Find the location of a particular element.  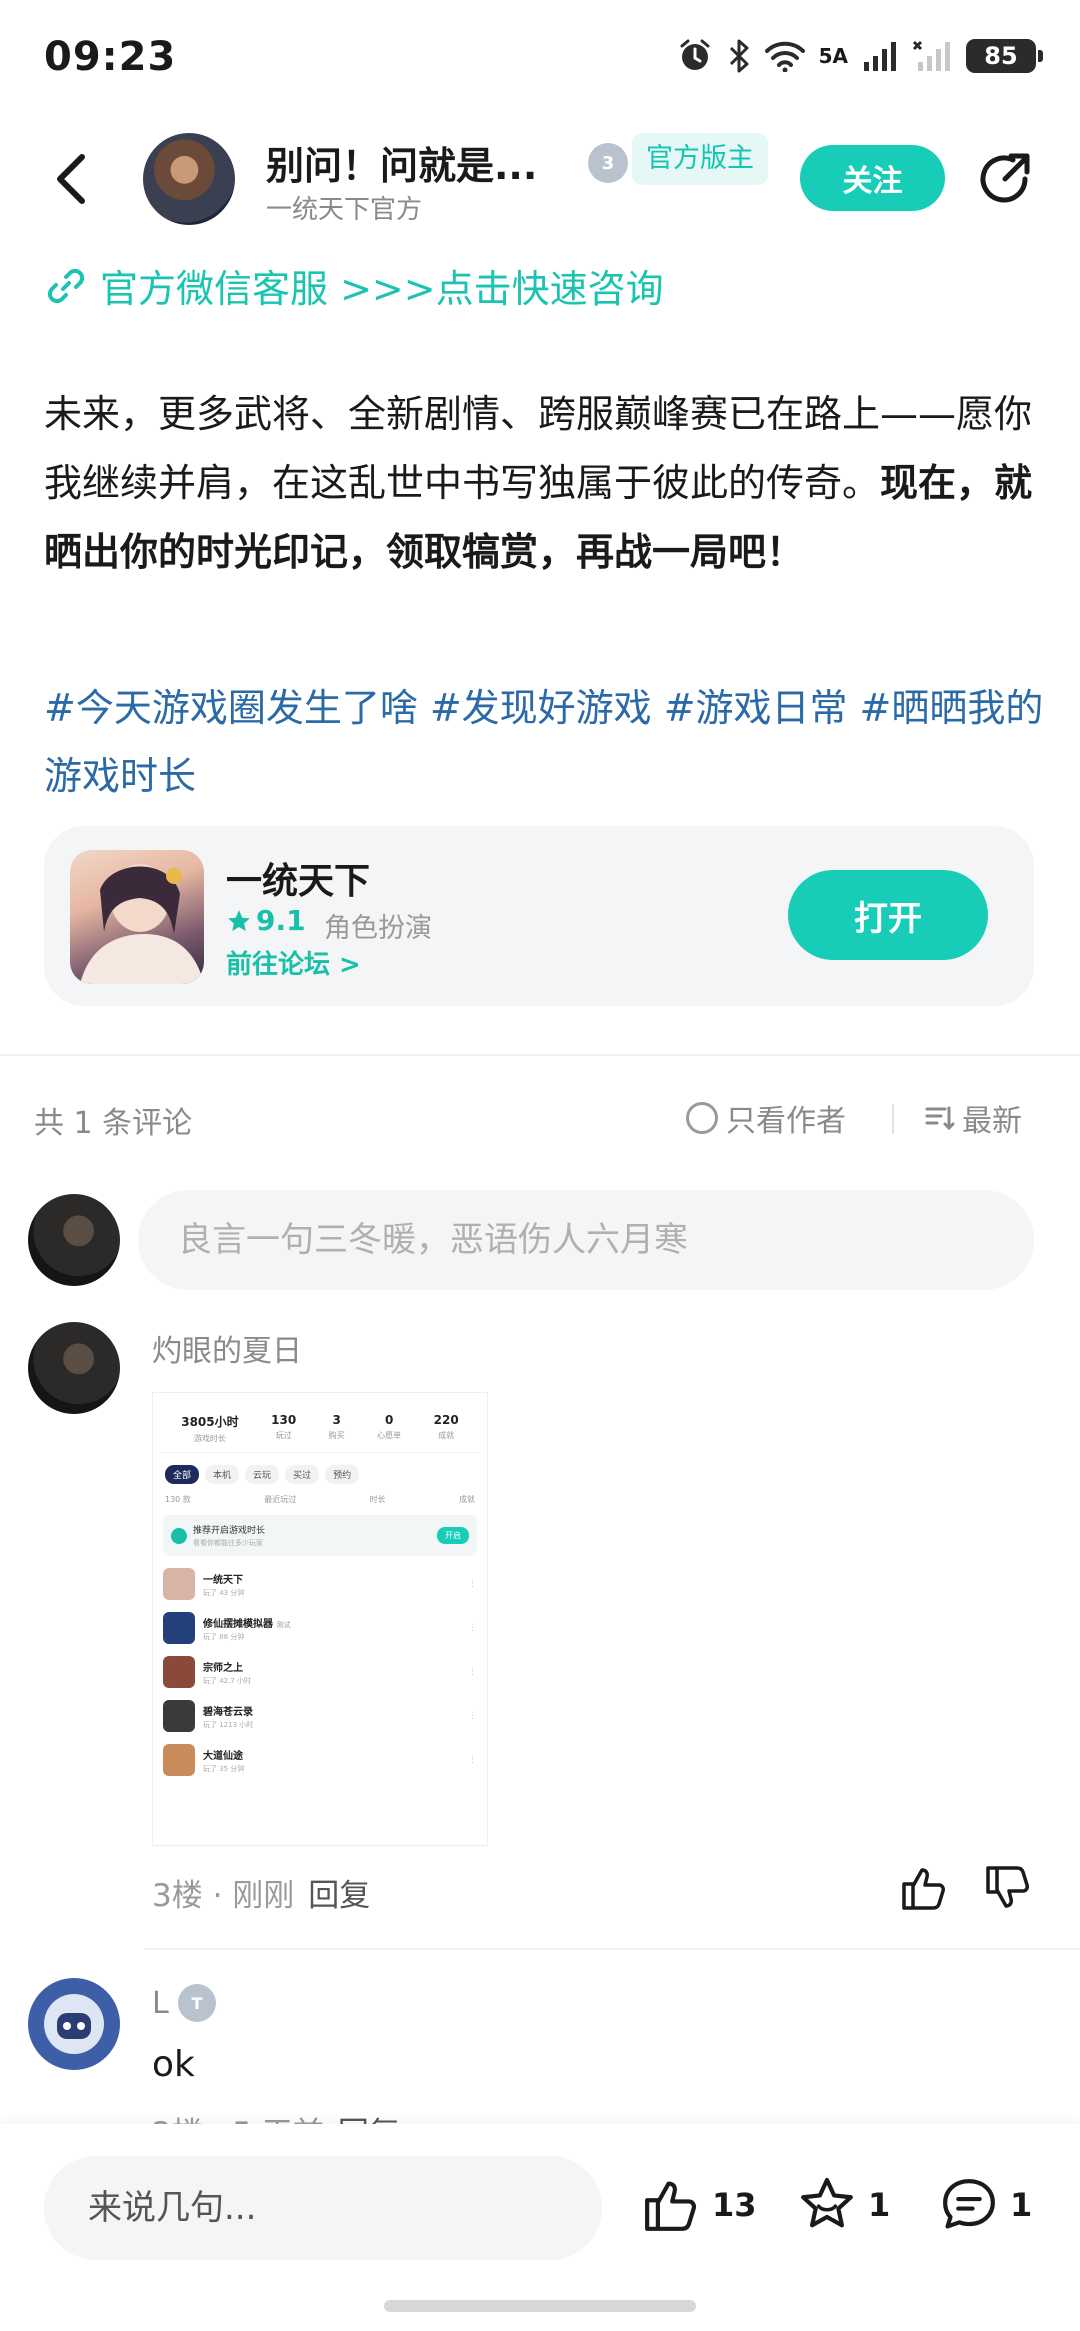

wechat-link-label: 官方微信客服 >>>点击快速咨询 is located at coordinates (382, 289).